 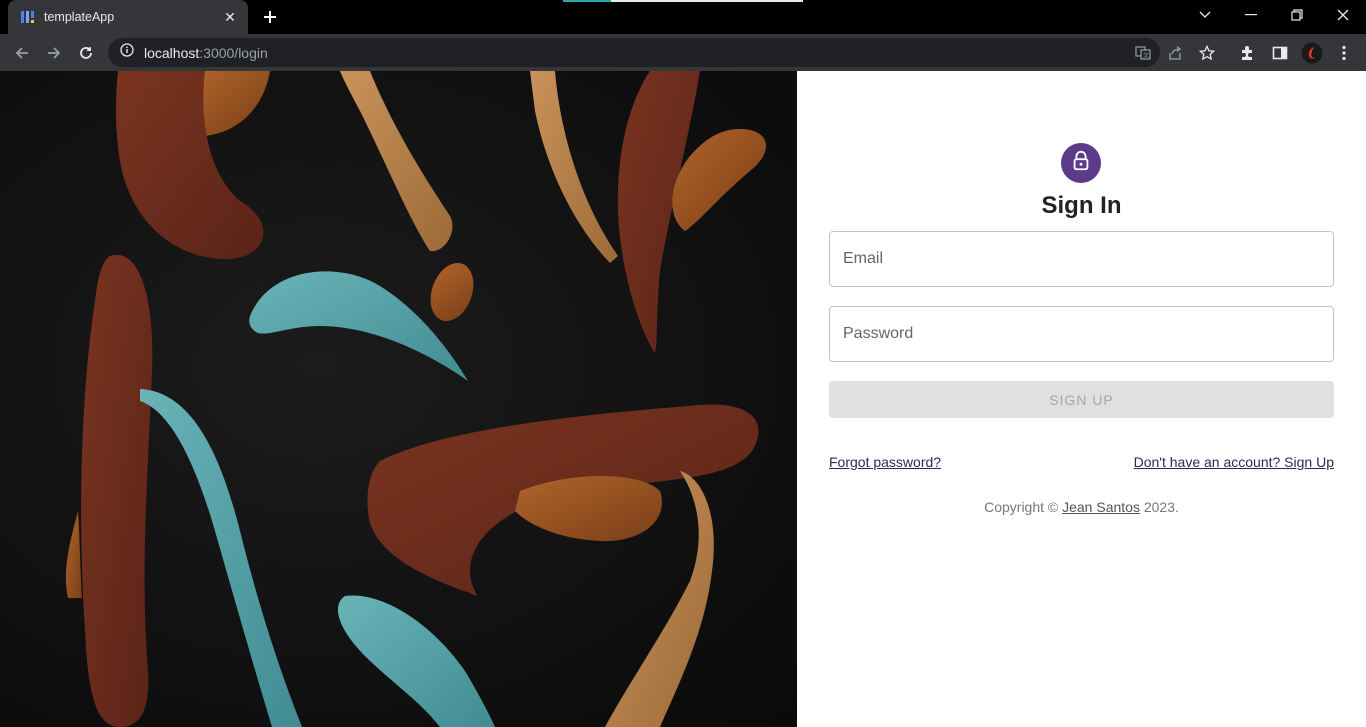 What do you see at coordinates (1021, 507) in the screenshot?
I see `copyright-prefix: Copyright ©` at bounding box center [1021, 507].